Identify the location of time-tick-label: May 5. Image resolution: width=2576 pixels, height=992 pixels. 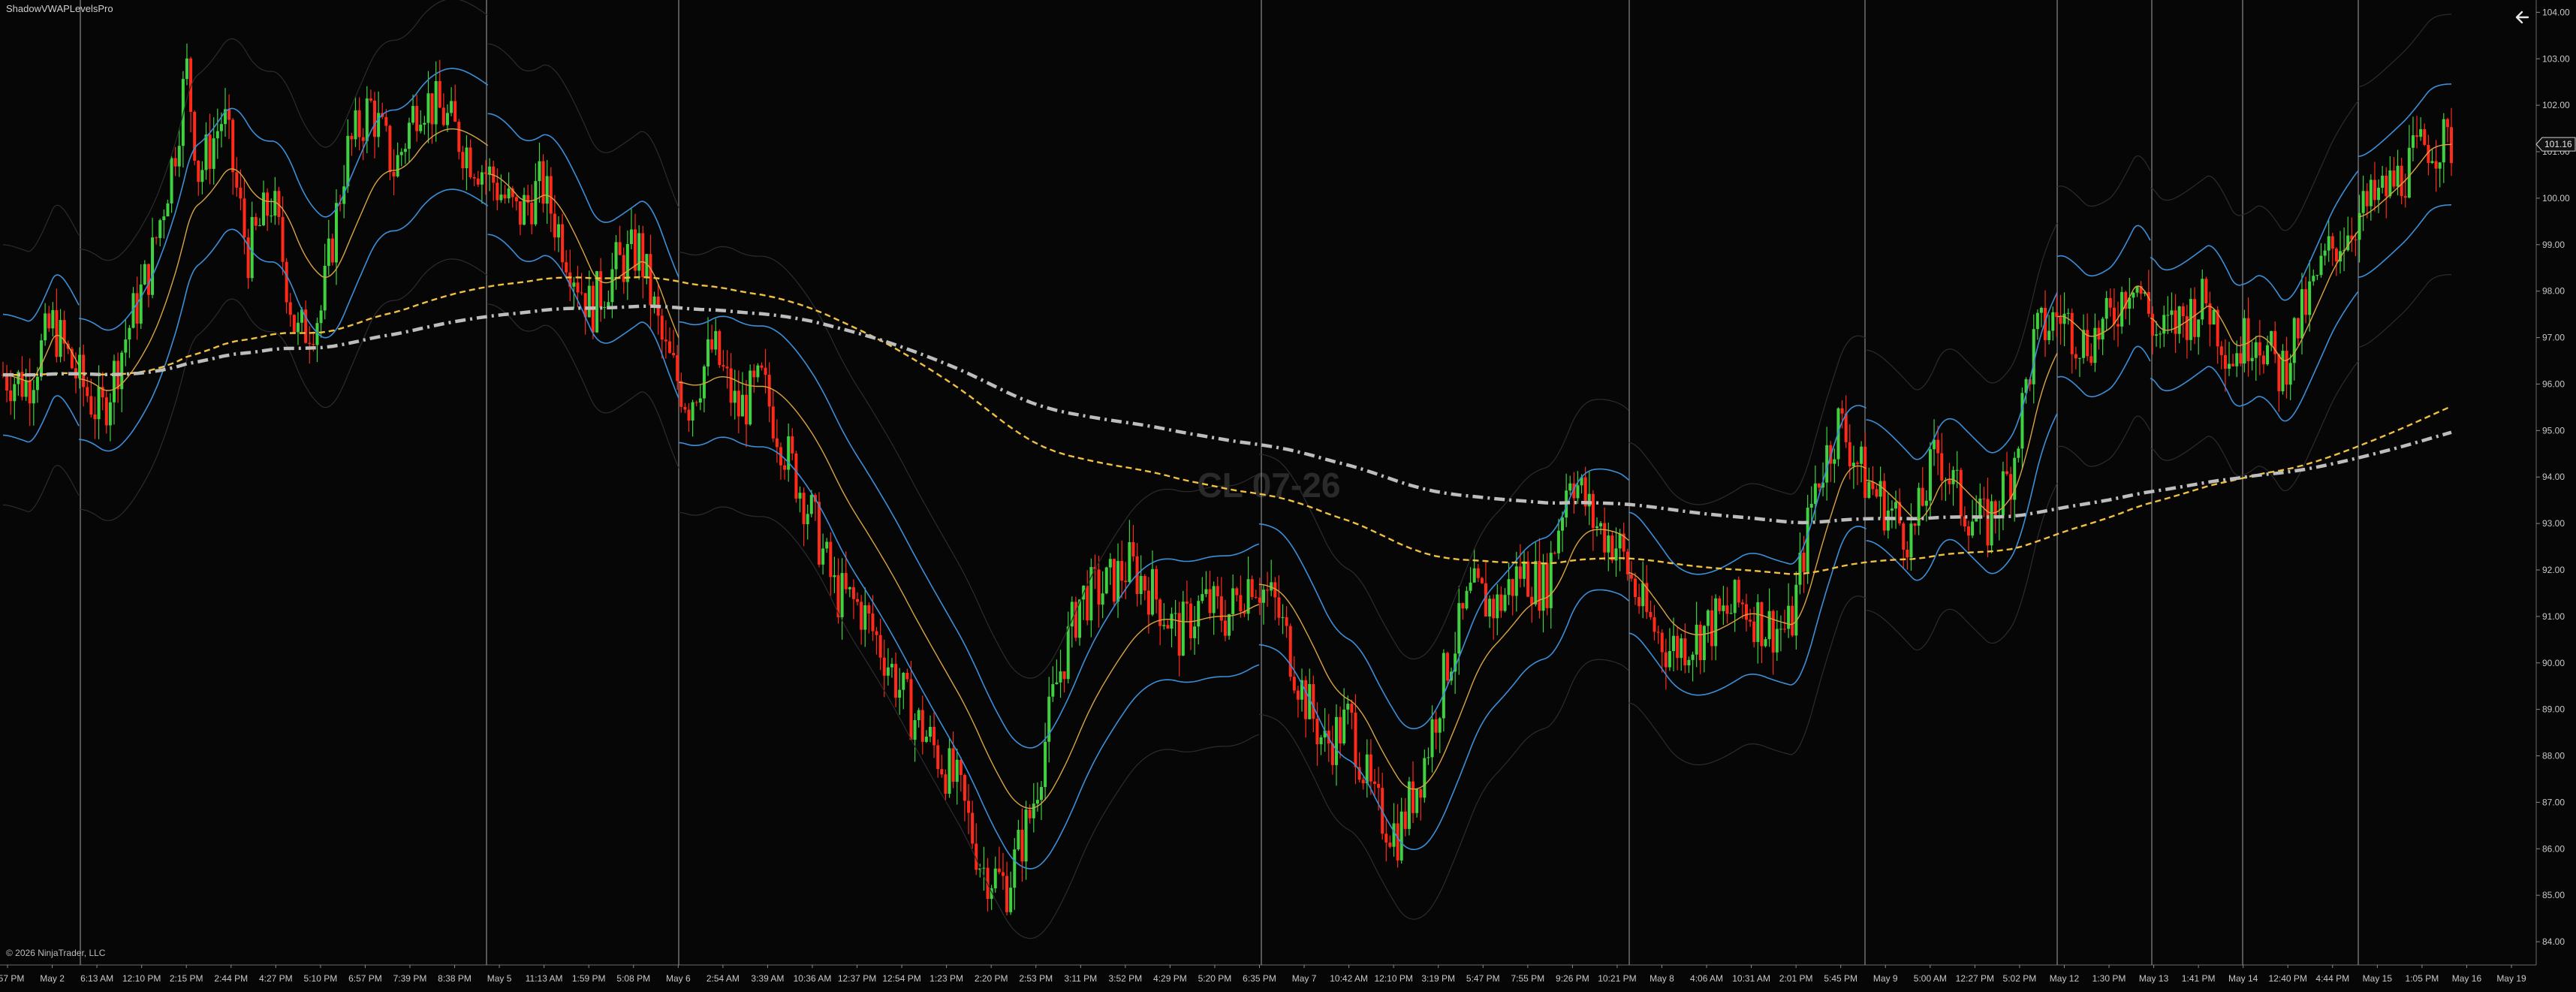
(500, 978).